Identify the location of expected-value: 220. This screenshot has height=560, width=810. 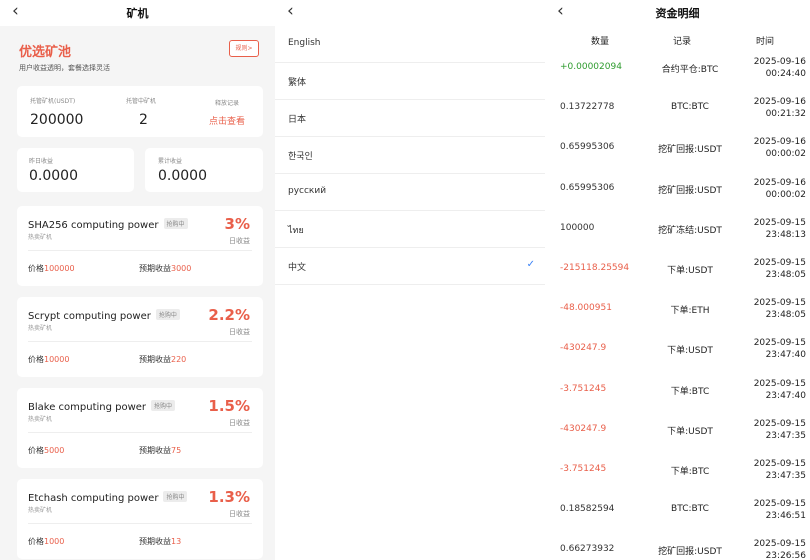
(179, 359).